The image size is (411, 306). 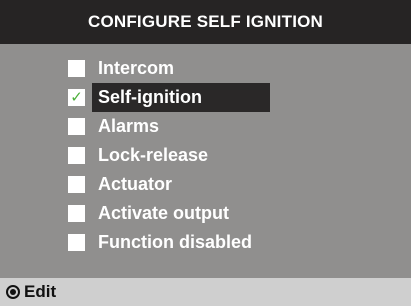 I want to click on page-title: CONFIGURE SELF IGNITION, so click(x=205, y=21).